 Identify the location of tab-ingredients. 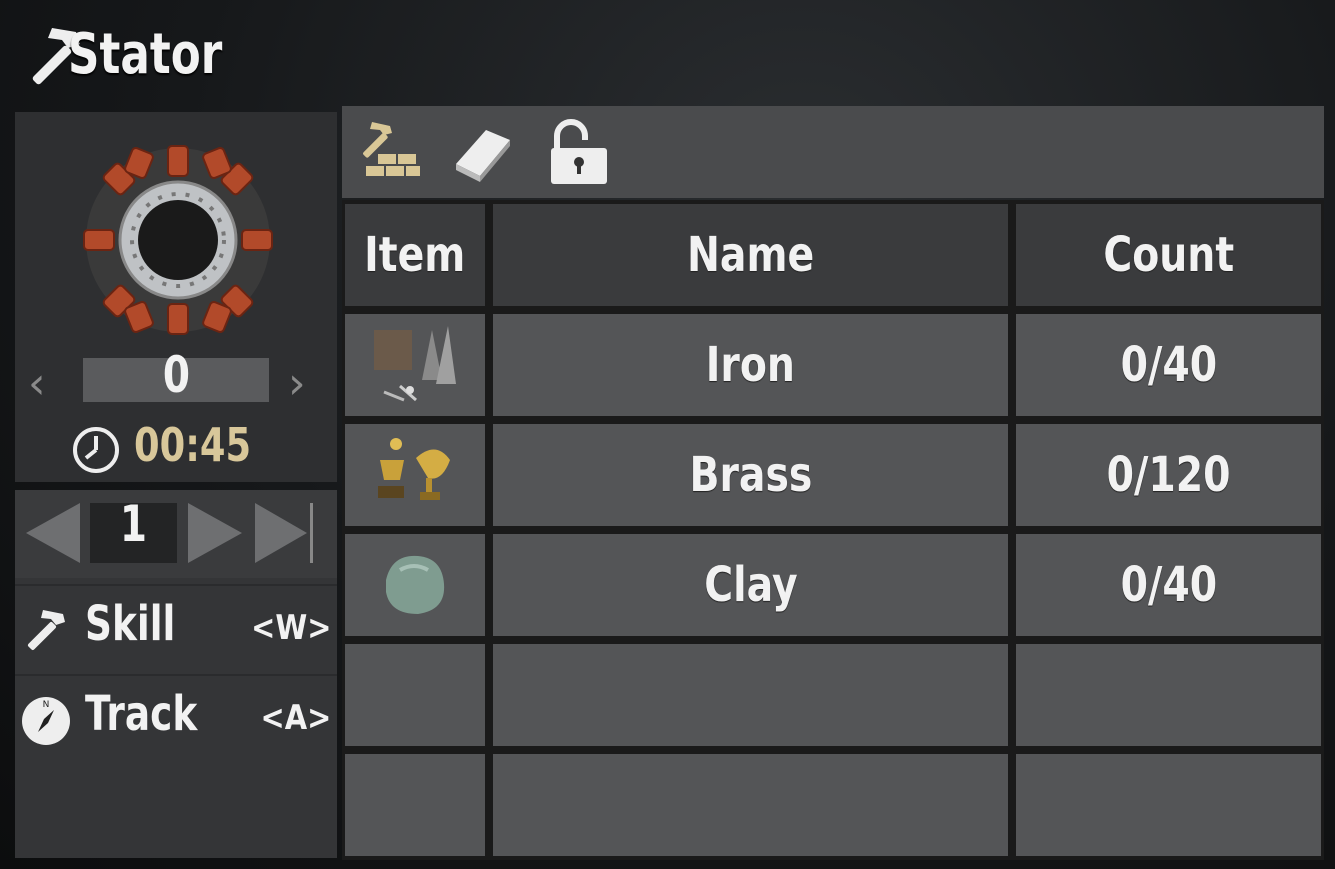
(391, 153).